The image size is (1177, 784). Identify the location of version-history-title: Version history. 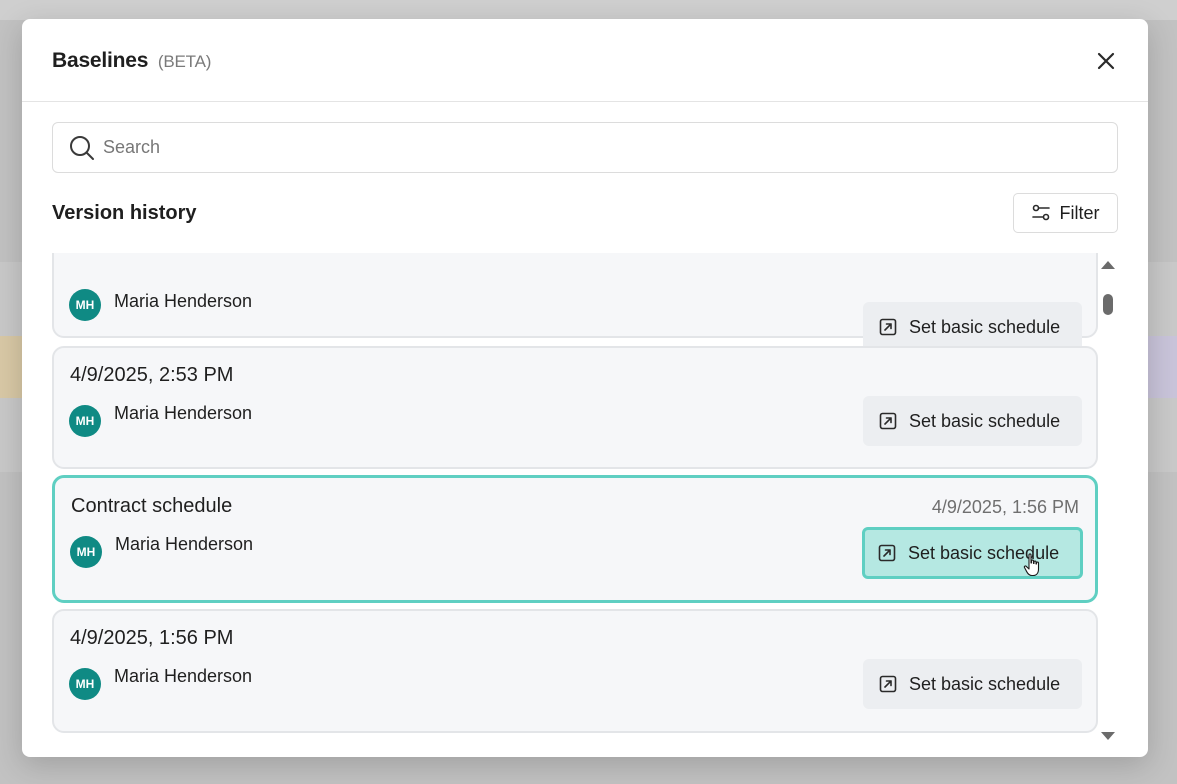
(124, 213).